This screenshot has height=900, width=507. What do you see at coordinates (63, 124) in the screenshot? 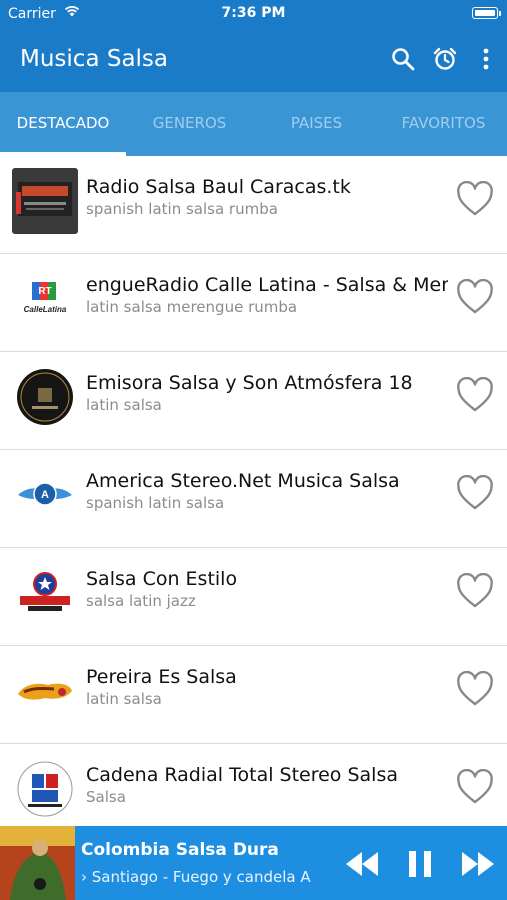
I see `tab-destacado: DESTACADO` at bounding box center [63, 124].